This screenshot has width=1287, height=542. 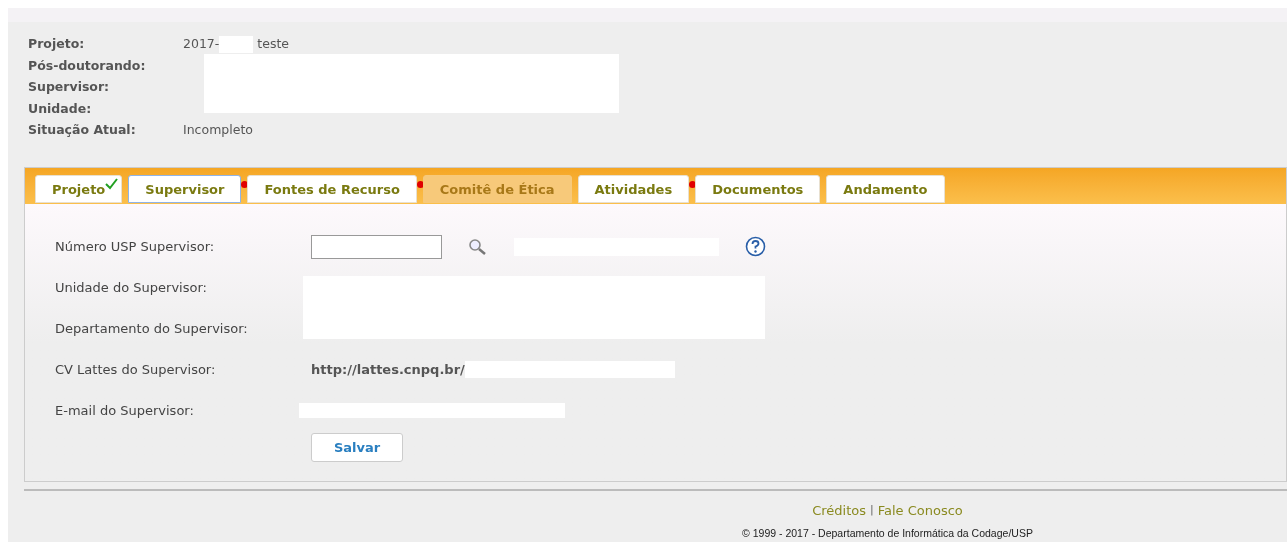 What do you see at coordinates (478, 246) in the screenshot?
I see `search-icon` at bounding box center [478, 246].